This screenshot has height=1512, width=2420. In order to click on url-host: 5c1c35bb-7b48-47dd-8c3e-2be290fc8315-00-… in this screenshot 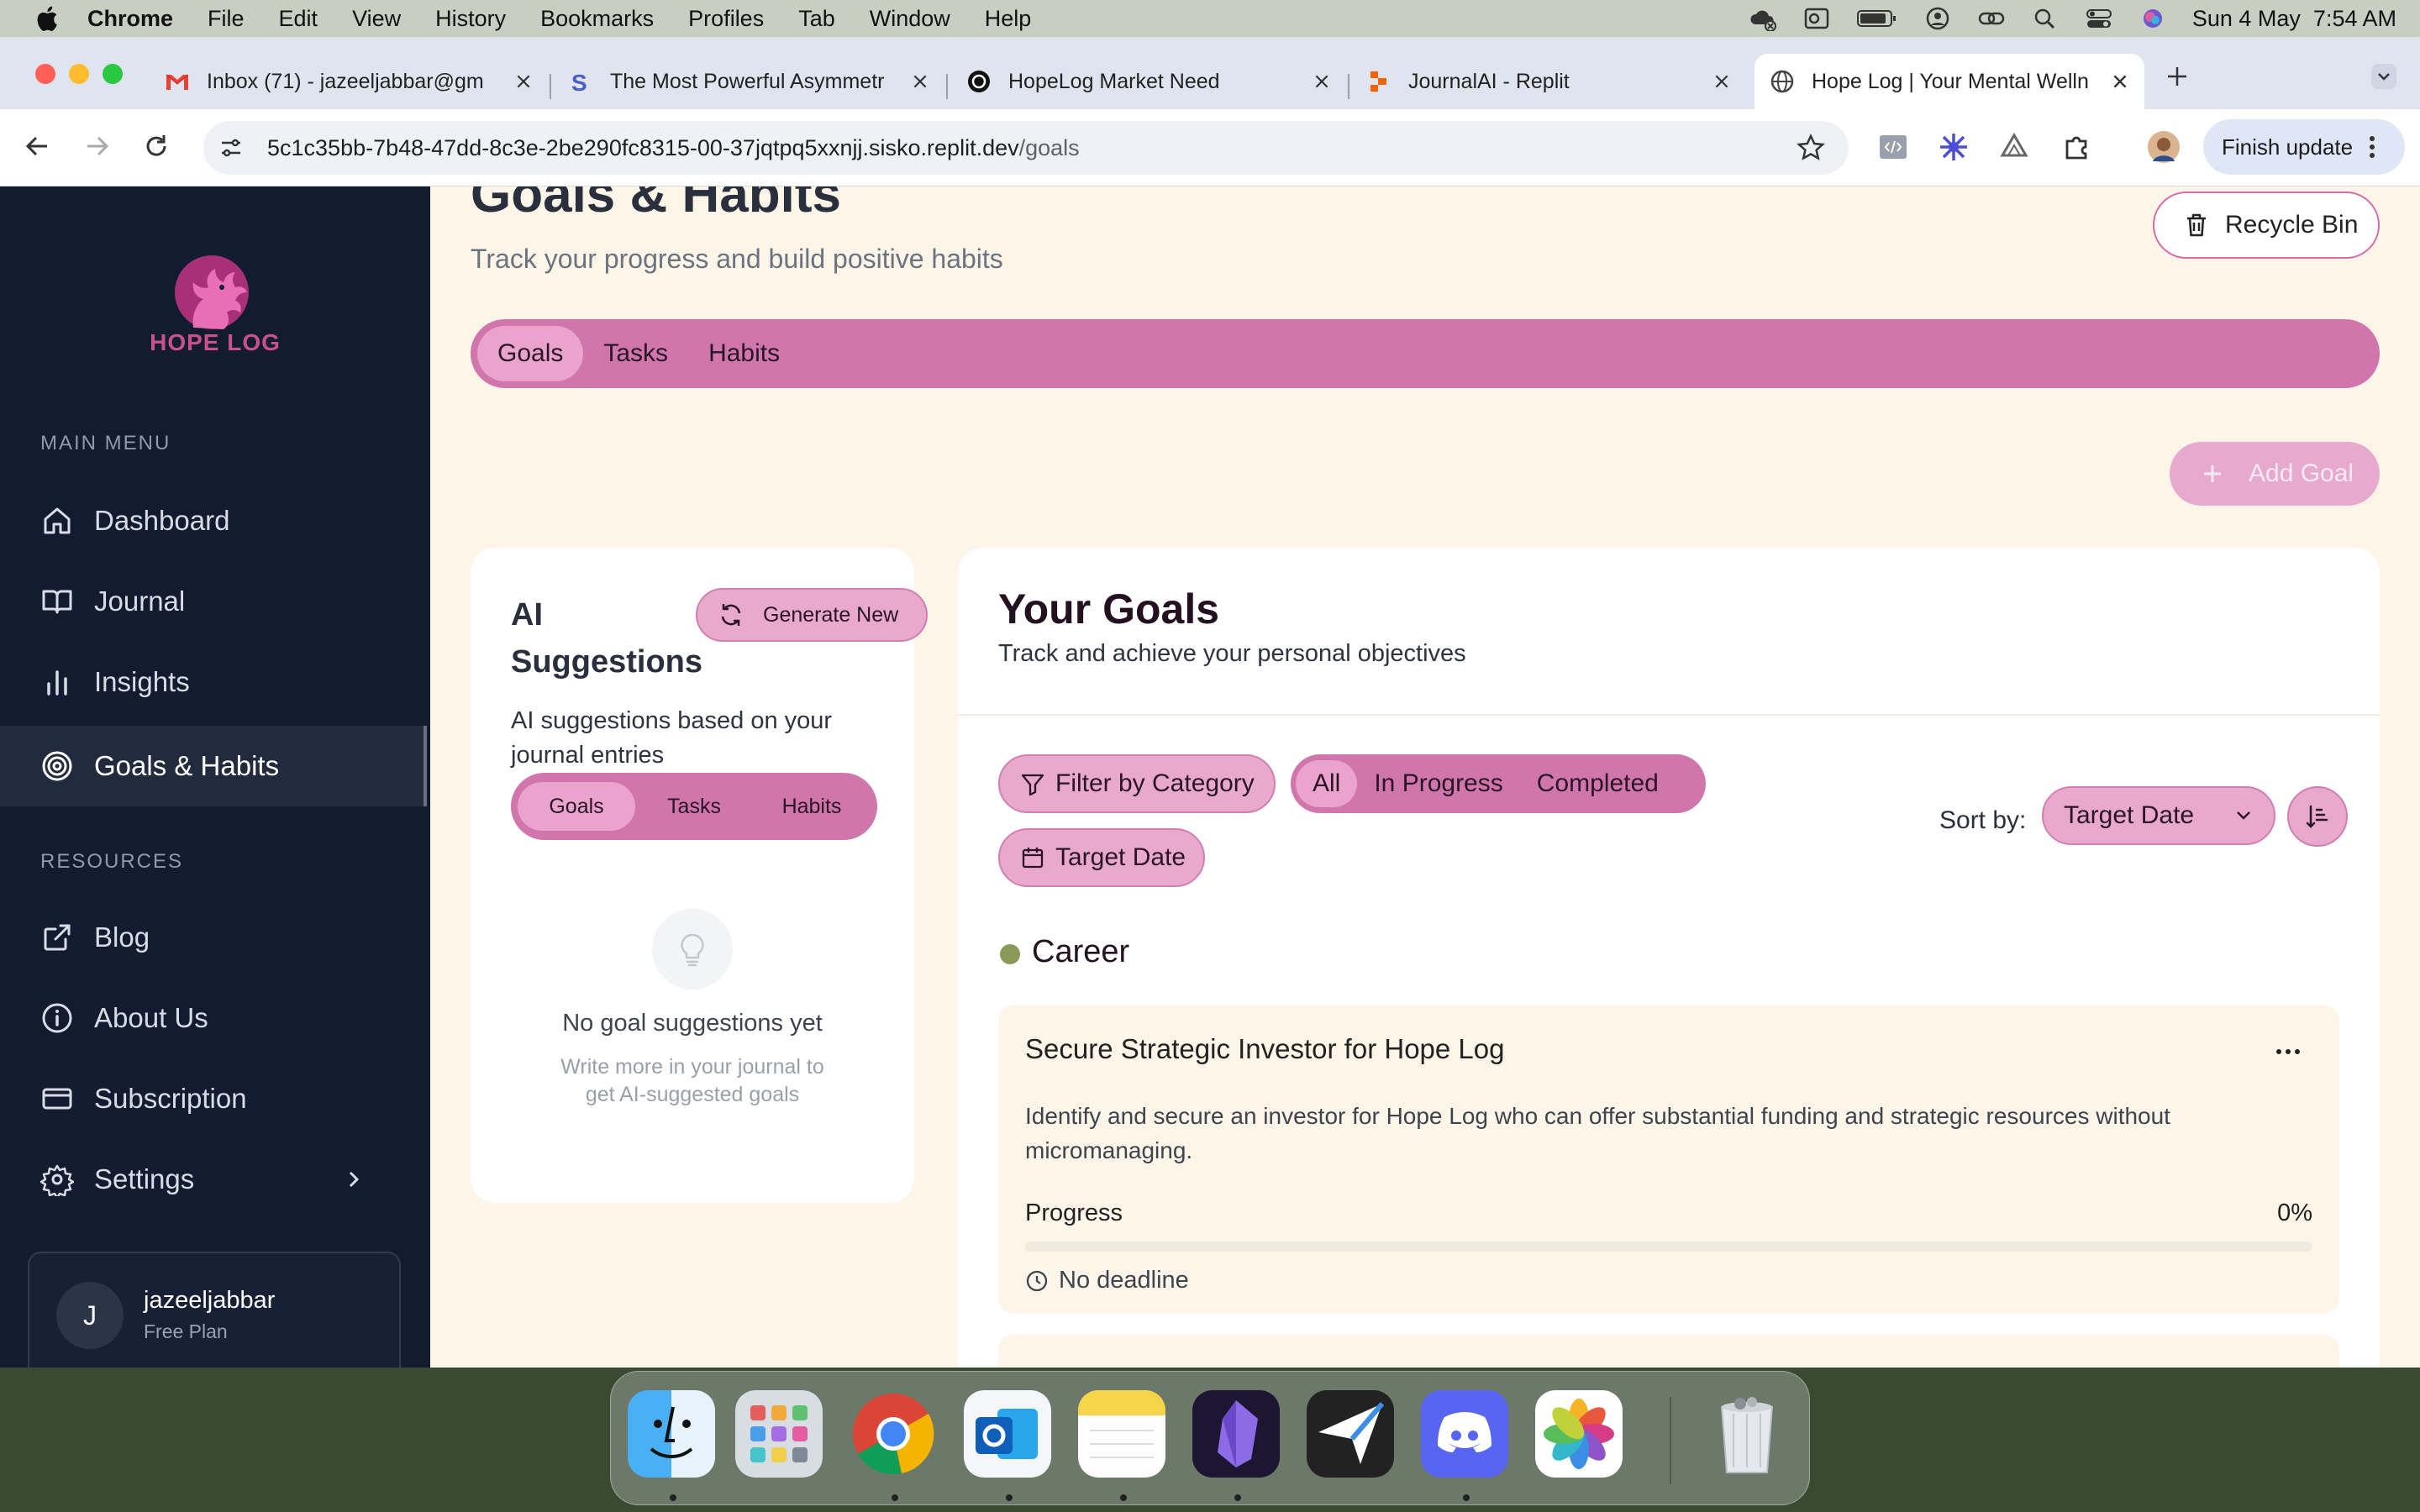, I will do `click(643, 147)`.